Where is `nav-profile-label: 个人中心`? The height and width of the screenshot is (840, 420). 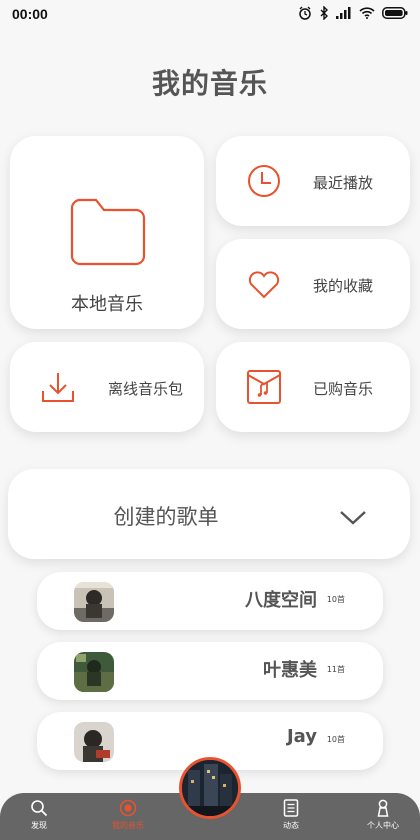 nav-profile-label: 个人中心 is located at coordinates (383, 825).